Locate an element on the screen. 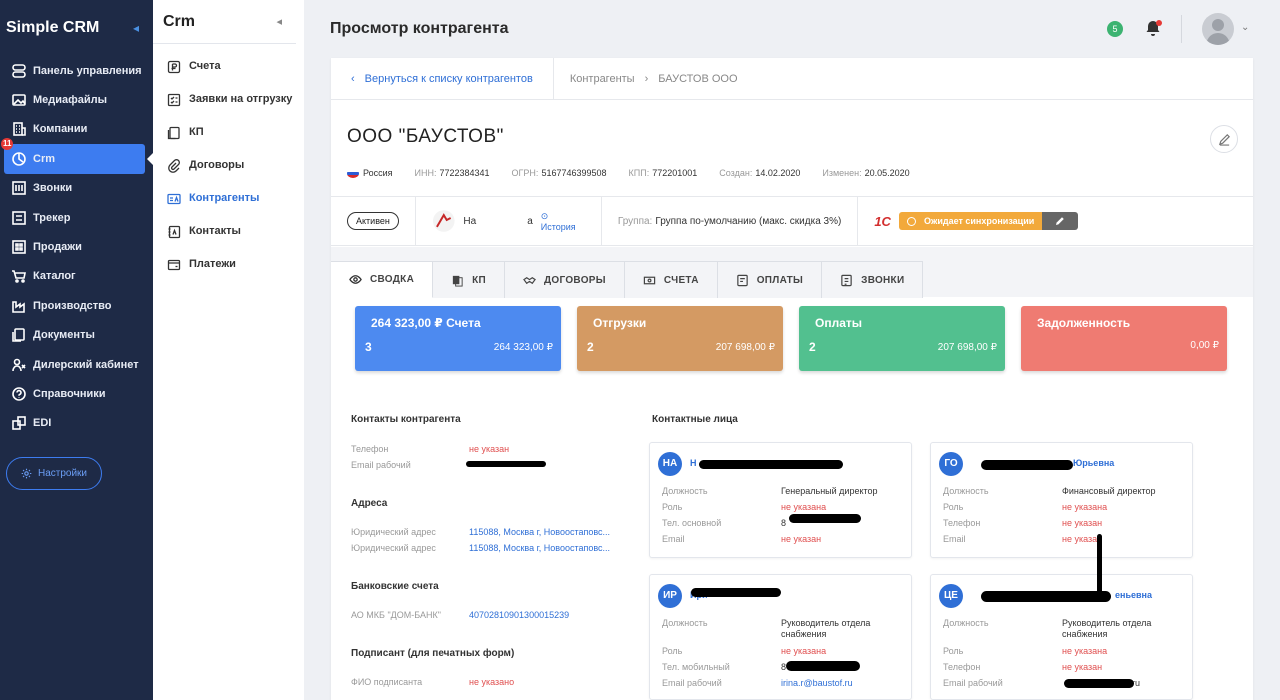 Image resolution: width=1280 pixels, height=700 pixels. wallet-icon is located at coordinates (174, 265).